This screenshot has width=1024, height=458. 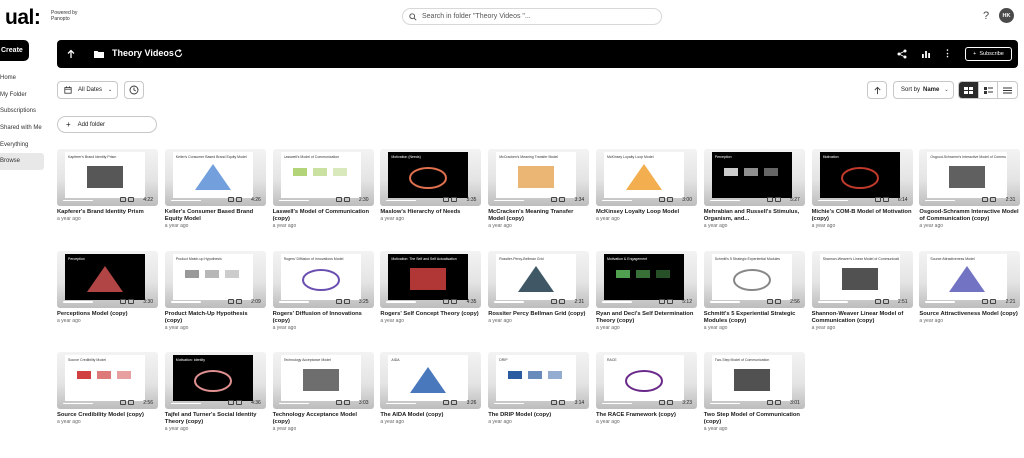 What do you see at coordinates (969, 90) in the screenshot?
I see `grid-view-button` at bounding box center [969, 90].